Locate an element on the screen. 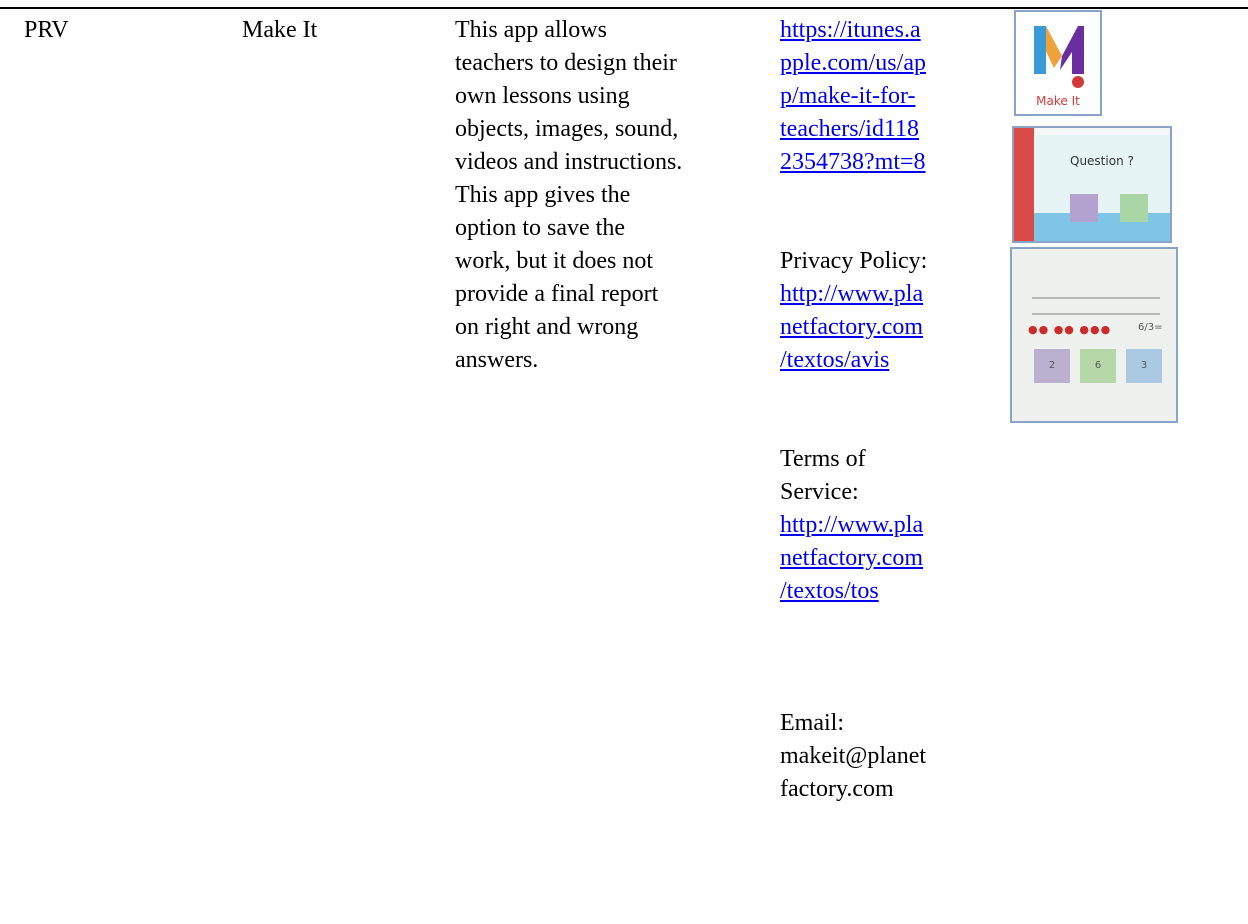 The height and width of the screenshot is (924, 1248). cell-code: PRV is located at coordinates (46, 30).